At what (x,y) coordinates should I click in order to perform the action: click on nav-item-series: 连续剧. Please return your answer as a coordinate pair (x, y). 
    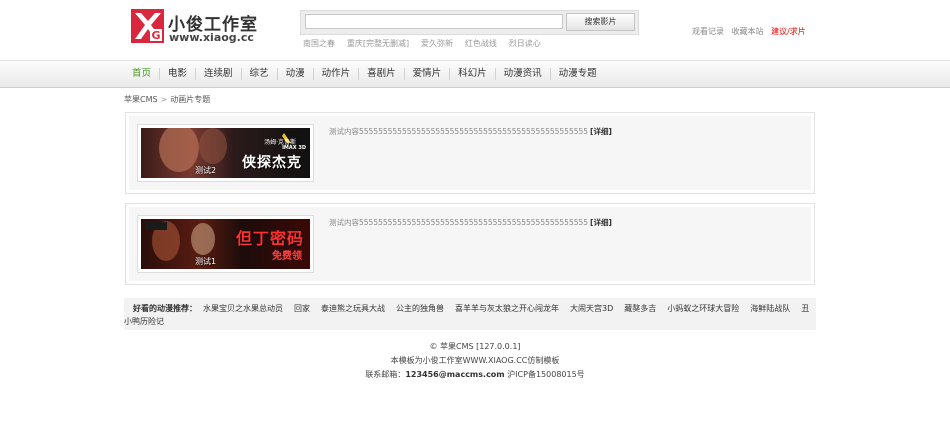
    Looking at the image, I should click on (218, 74).